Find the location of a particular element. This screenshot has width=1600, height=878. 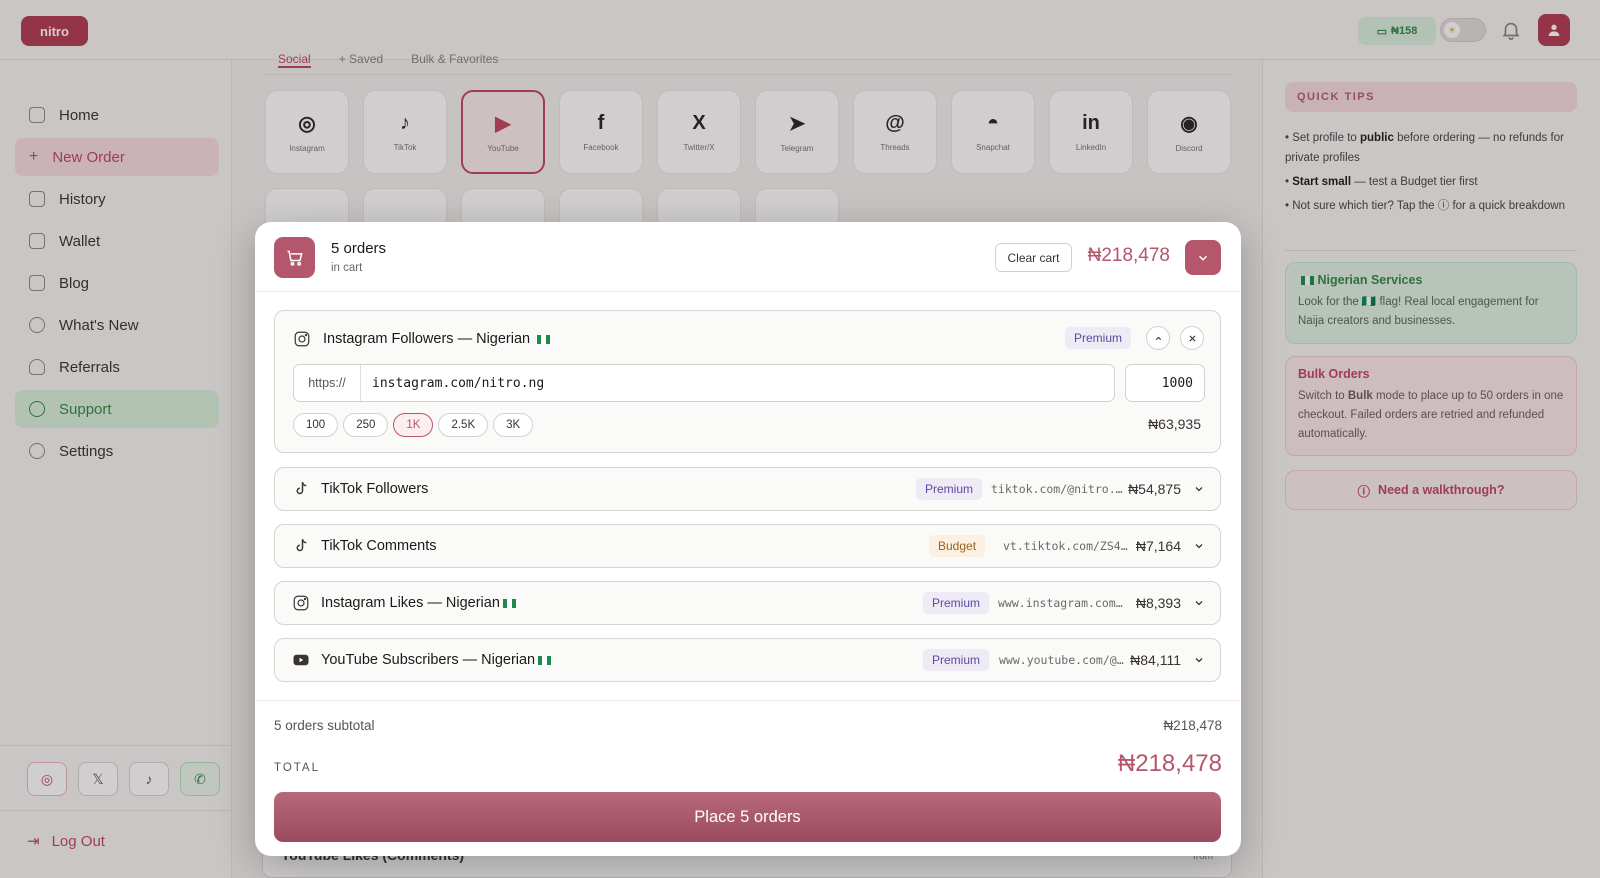

cart-item-name-text: Instagram Likes — Nigerian is located at coordinates (410, 603).